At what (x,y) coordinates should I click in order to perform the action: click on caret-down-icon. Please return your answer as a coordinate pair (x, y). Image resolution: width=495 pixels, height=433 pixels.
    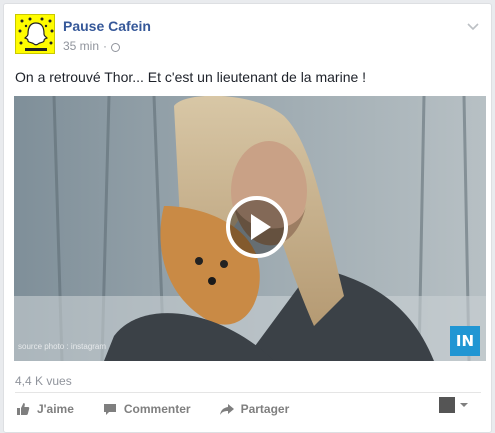
    Looking at the image, I should click on (464, 405).